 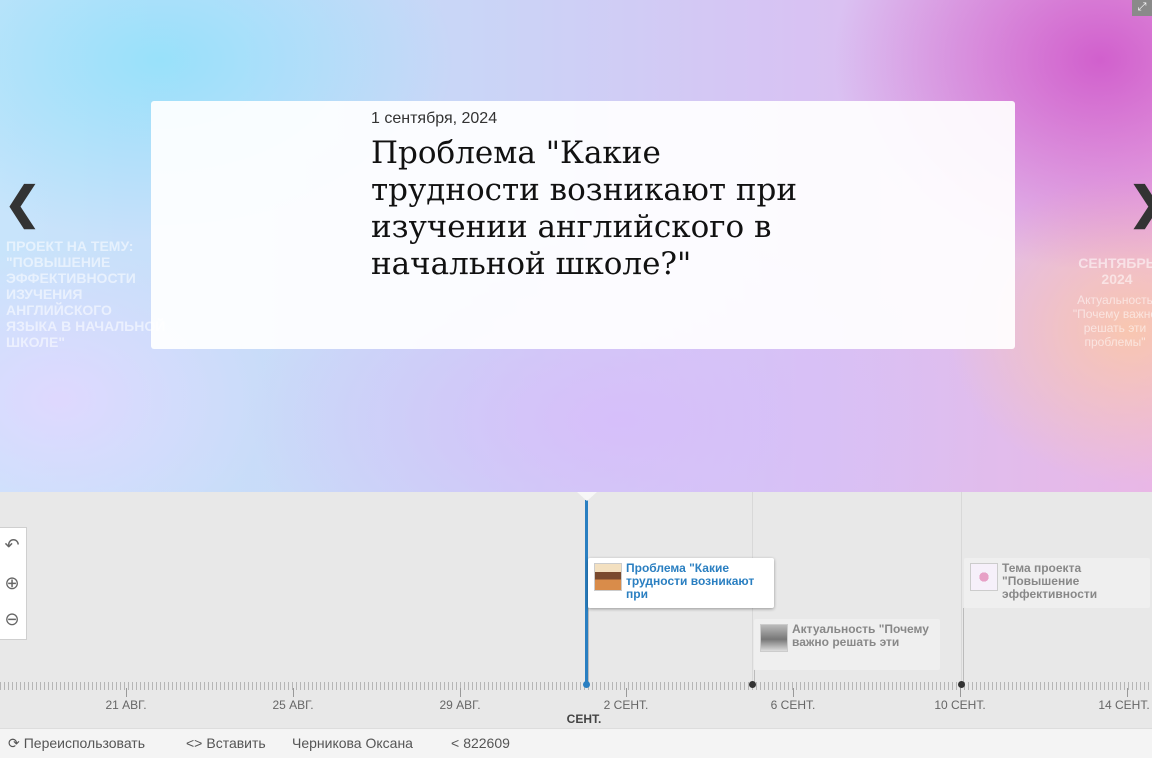 What do you see at coordinates (626, 705) in the screenshot?
I see `tick-label: 2 СЕНТ.` at bounding box center [626, 705].